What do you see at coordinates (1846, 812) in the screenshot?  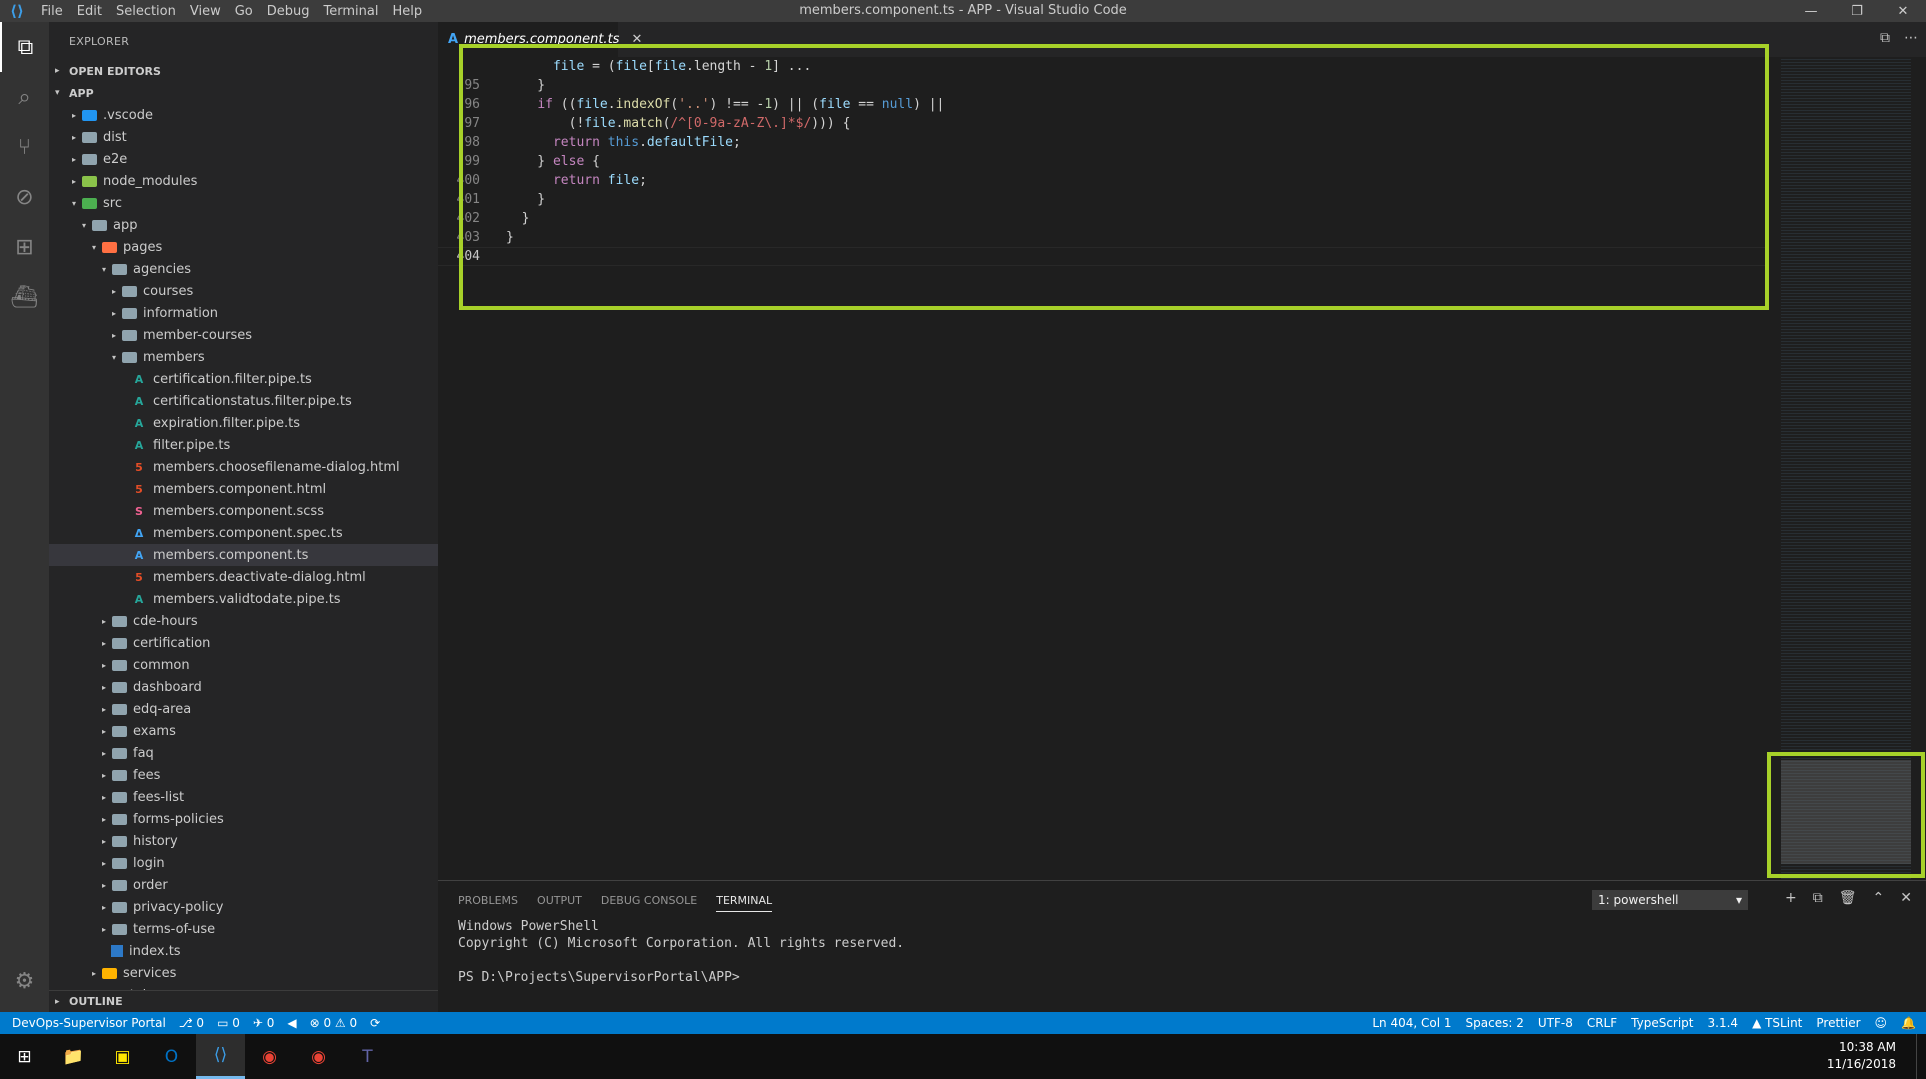 I see `minimap-slider` at bounding box center [1846, 812].